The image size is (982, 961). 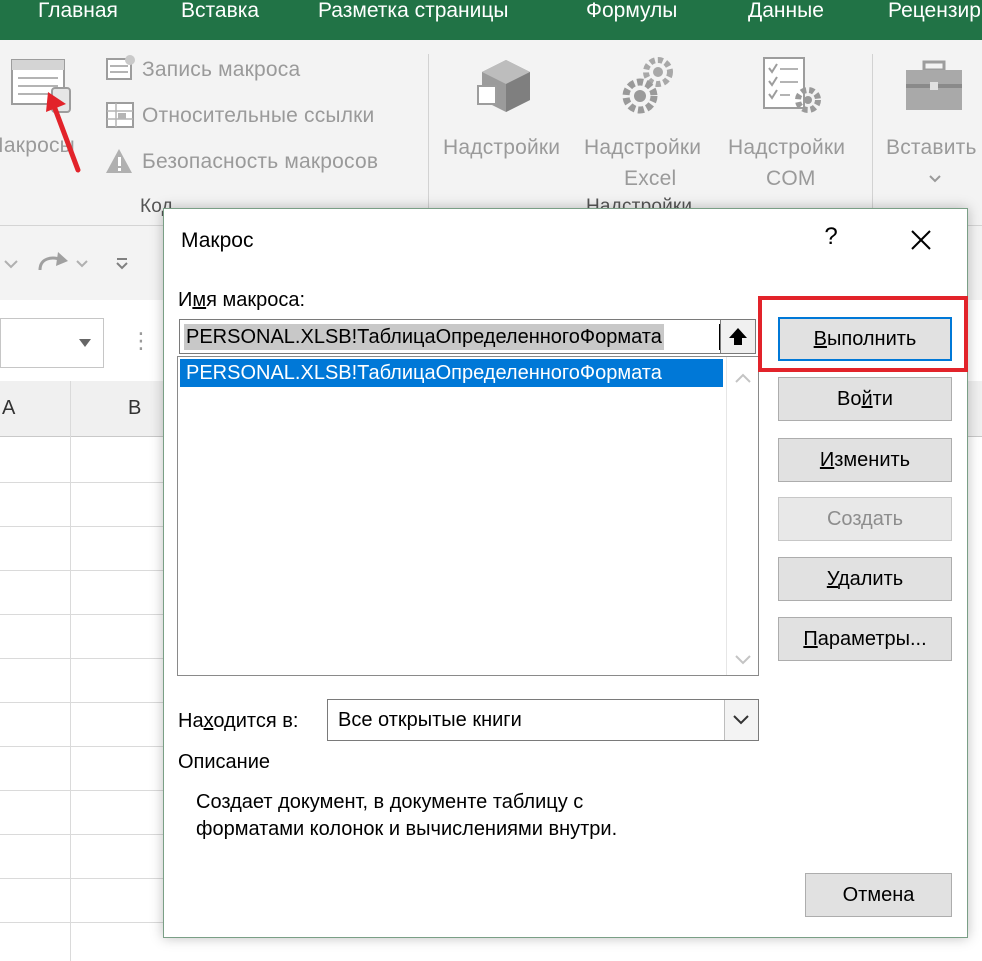 What do you see at coordinates (238, 721) in the screenshot?
I see `location-label: Находится в:` at bounding box center [238, 721].